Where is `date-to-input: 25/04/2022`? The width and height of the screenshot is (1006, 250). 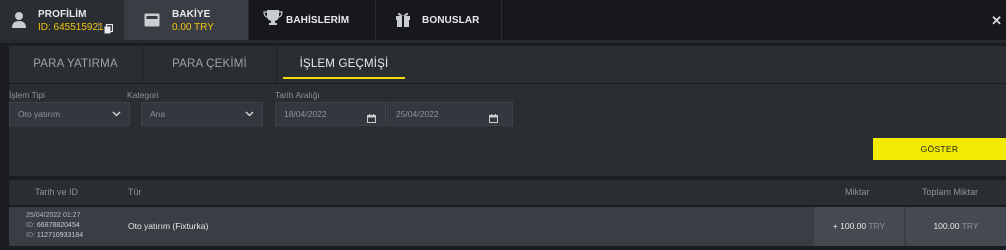
date-to-input: 25/04/2022 is located at coordinates (450, 114).